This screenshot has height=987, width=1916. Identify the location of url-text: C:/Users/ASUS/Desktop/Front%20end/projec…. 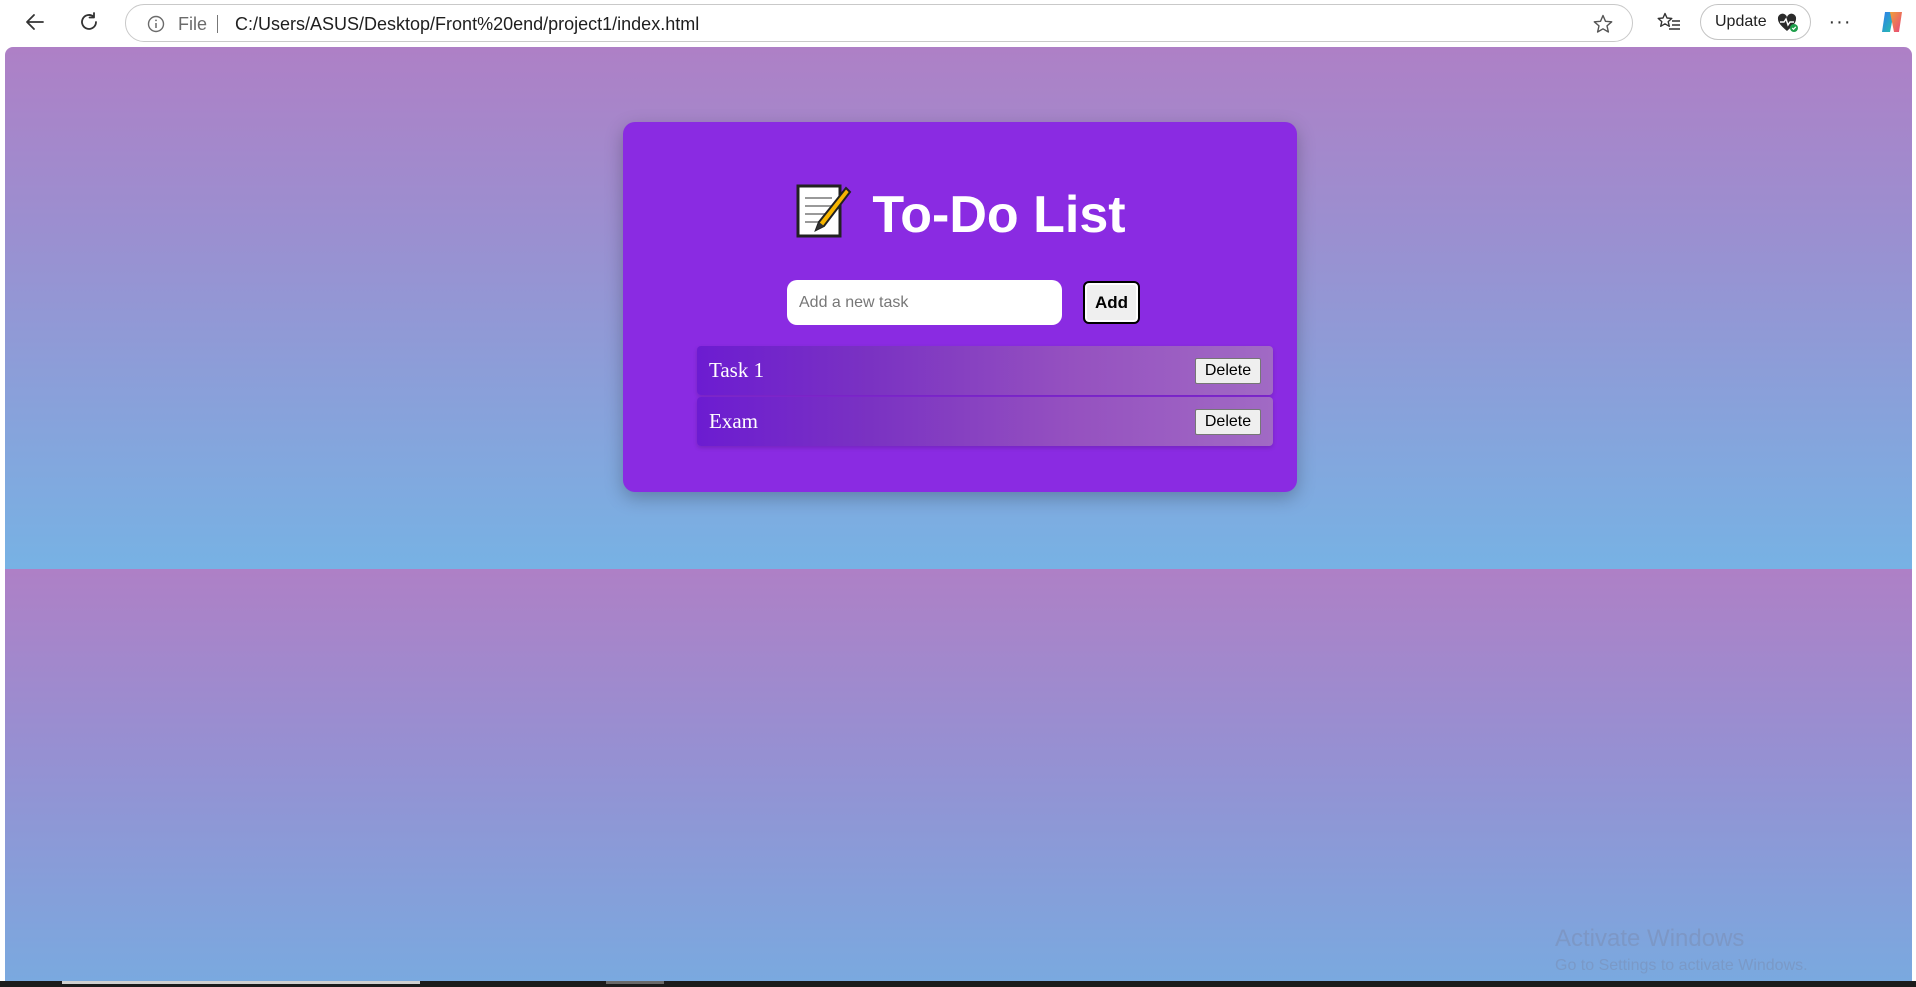
(467, 24).